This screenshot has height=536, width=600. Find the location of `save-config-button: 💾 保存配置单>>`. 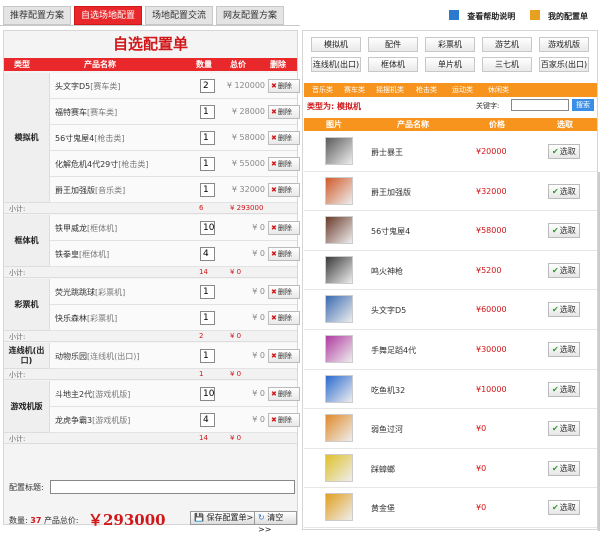

save-config-button: 💾 保存配置单>> is located at coordinates (227, 518).